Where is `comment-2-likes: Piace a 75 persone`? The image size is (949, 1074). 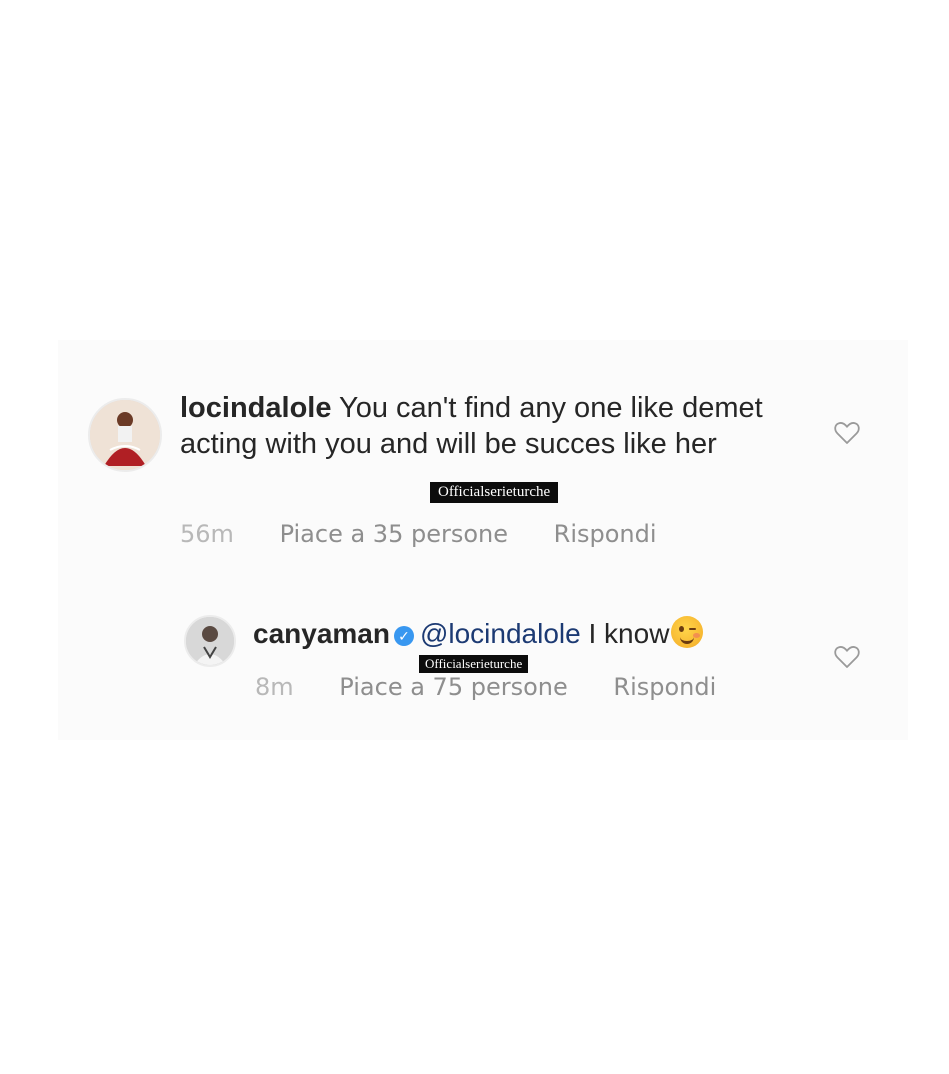
comment-2-likes: Piace a 75 persone is located at coordinates (453, 687).